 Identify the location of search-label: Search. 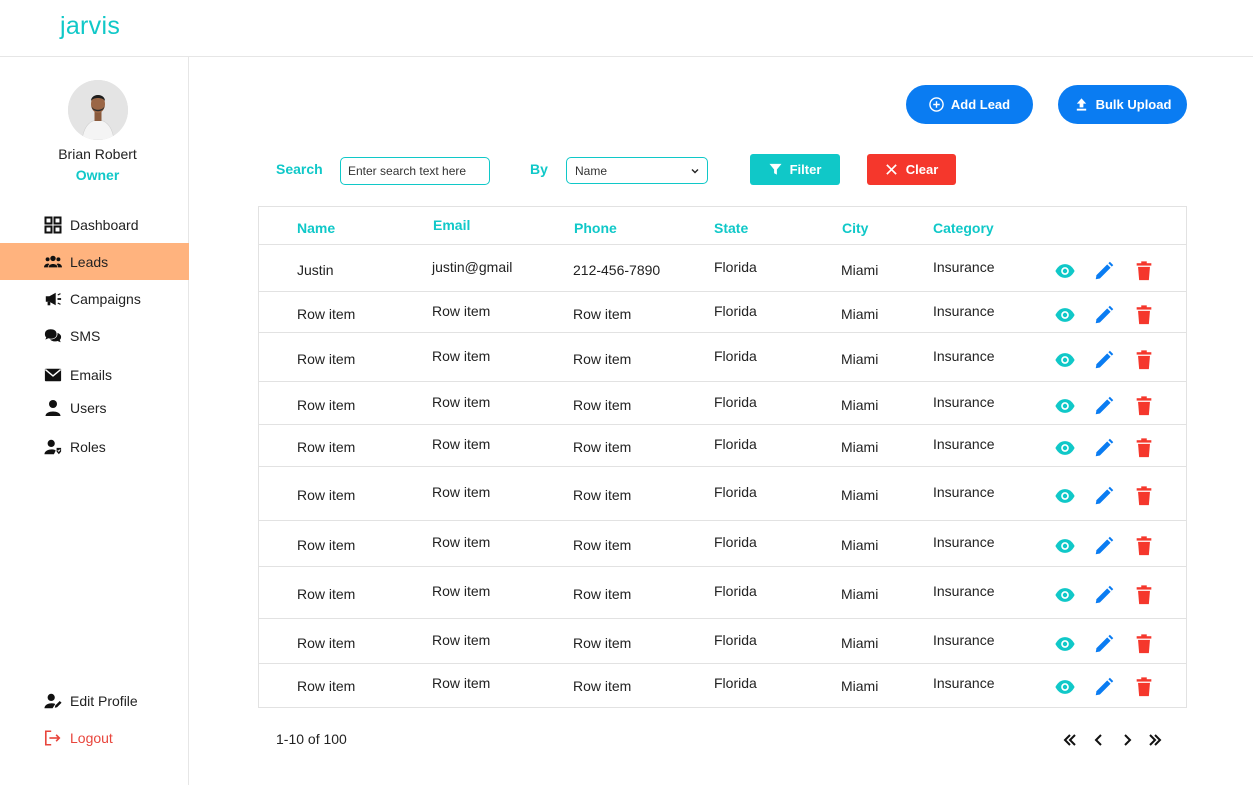
(299, 169).